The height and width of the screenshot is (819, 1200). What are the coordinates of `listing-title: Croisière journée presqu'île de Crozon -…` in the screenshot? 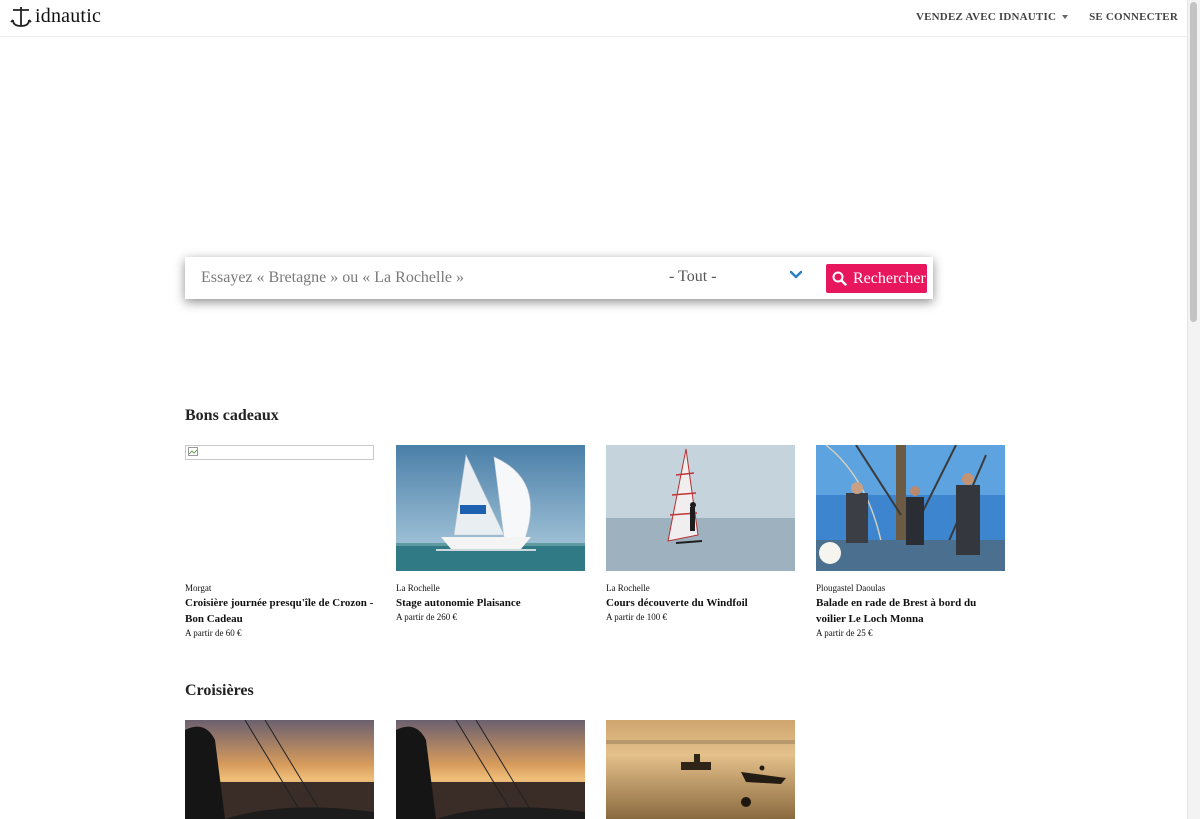 It's located at (279, 611).